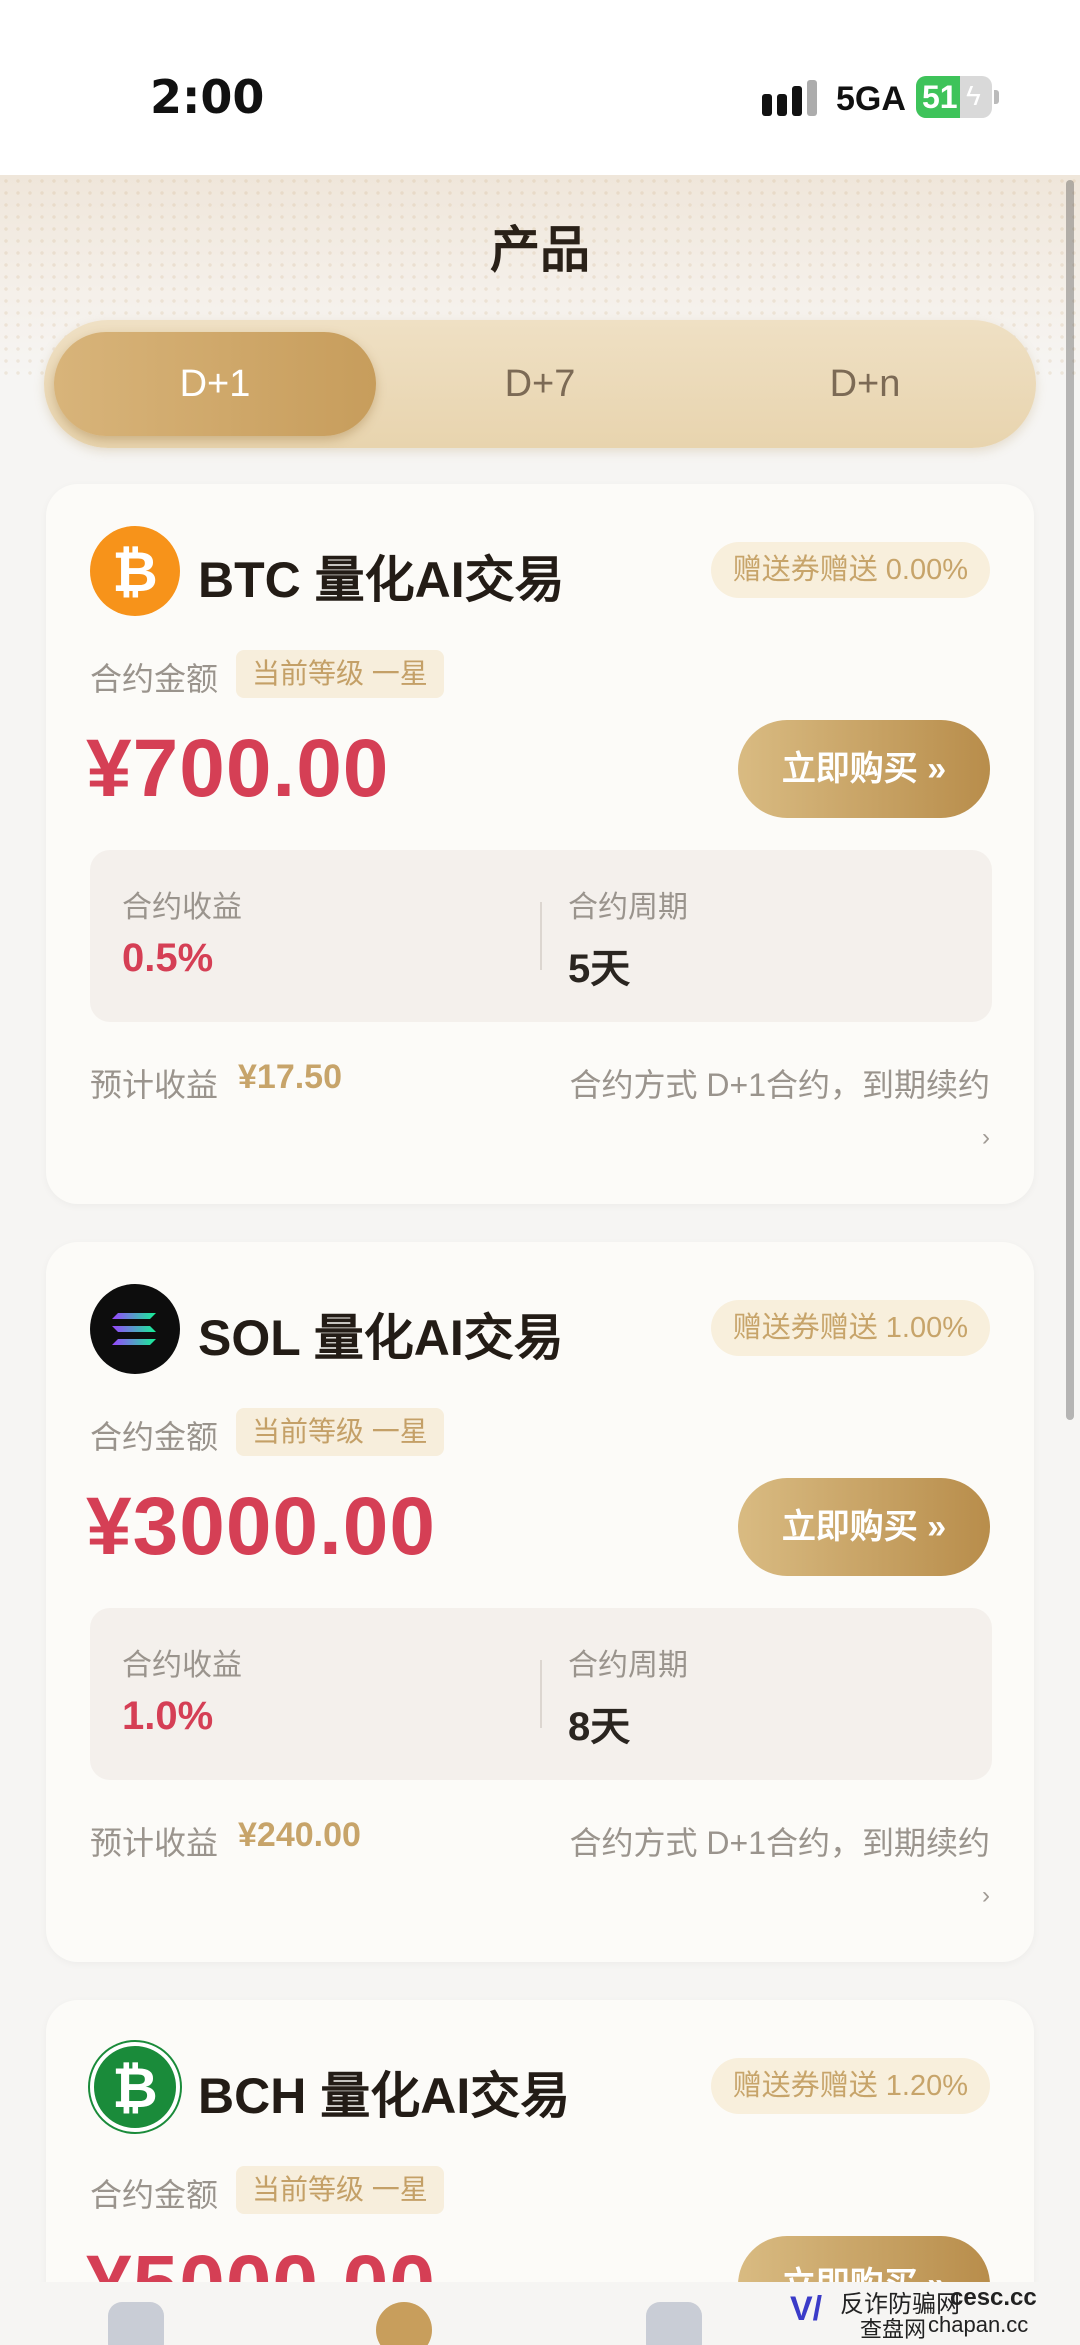 The image size is (1080, 2345). I want to click on watermark: V/ 反诈防骗网 cesc.cc 查盘网 chapan.cc, so click(920, 2310).